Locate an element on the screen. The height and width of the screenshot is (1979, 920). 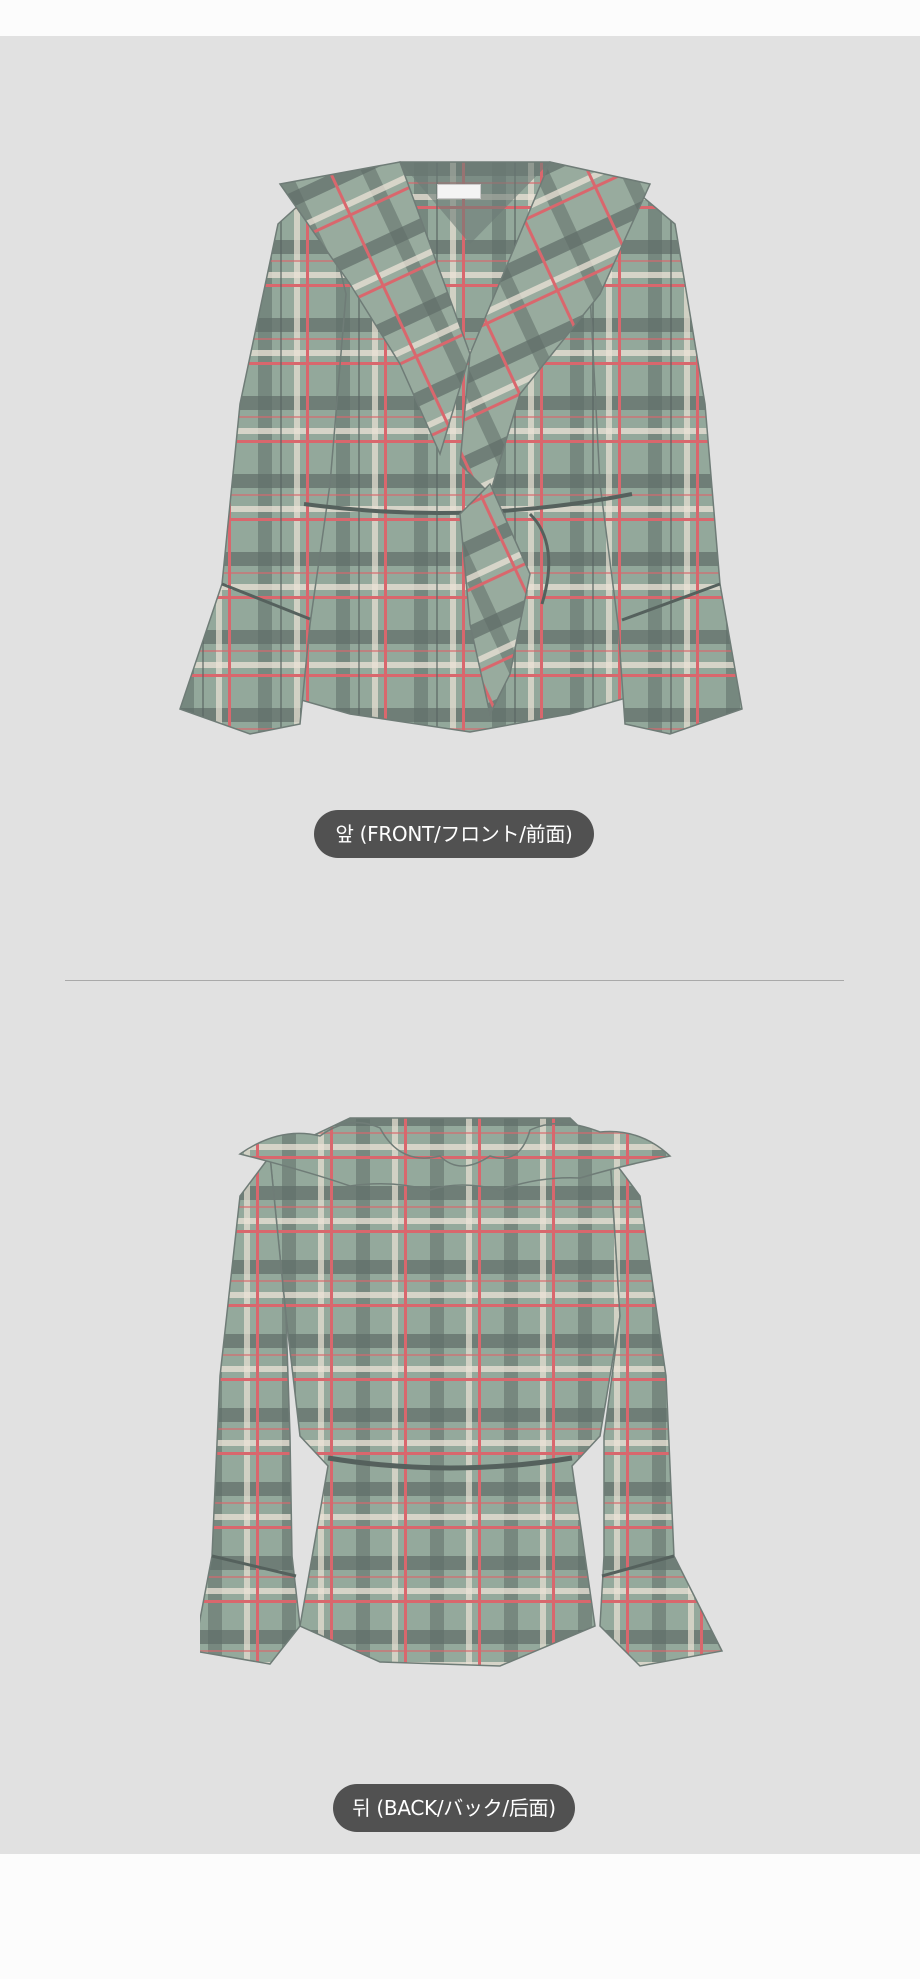
front-caption-badge: 앞 (FRONT/フロント/前面) is located at coordinates (454, 834).